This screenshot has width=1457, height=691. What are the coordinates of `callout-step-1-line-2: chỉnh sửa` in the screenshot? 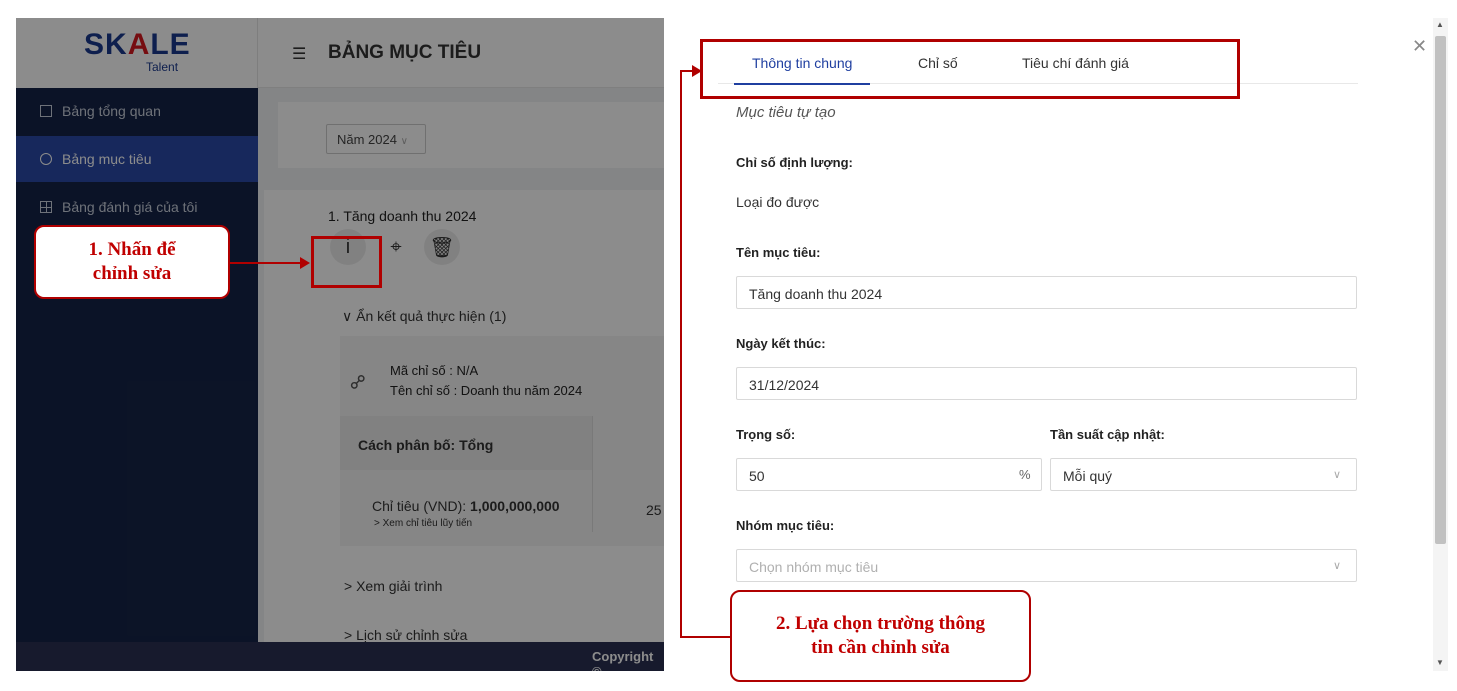 It's located at (132, 273).